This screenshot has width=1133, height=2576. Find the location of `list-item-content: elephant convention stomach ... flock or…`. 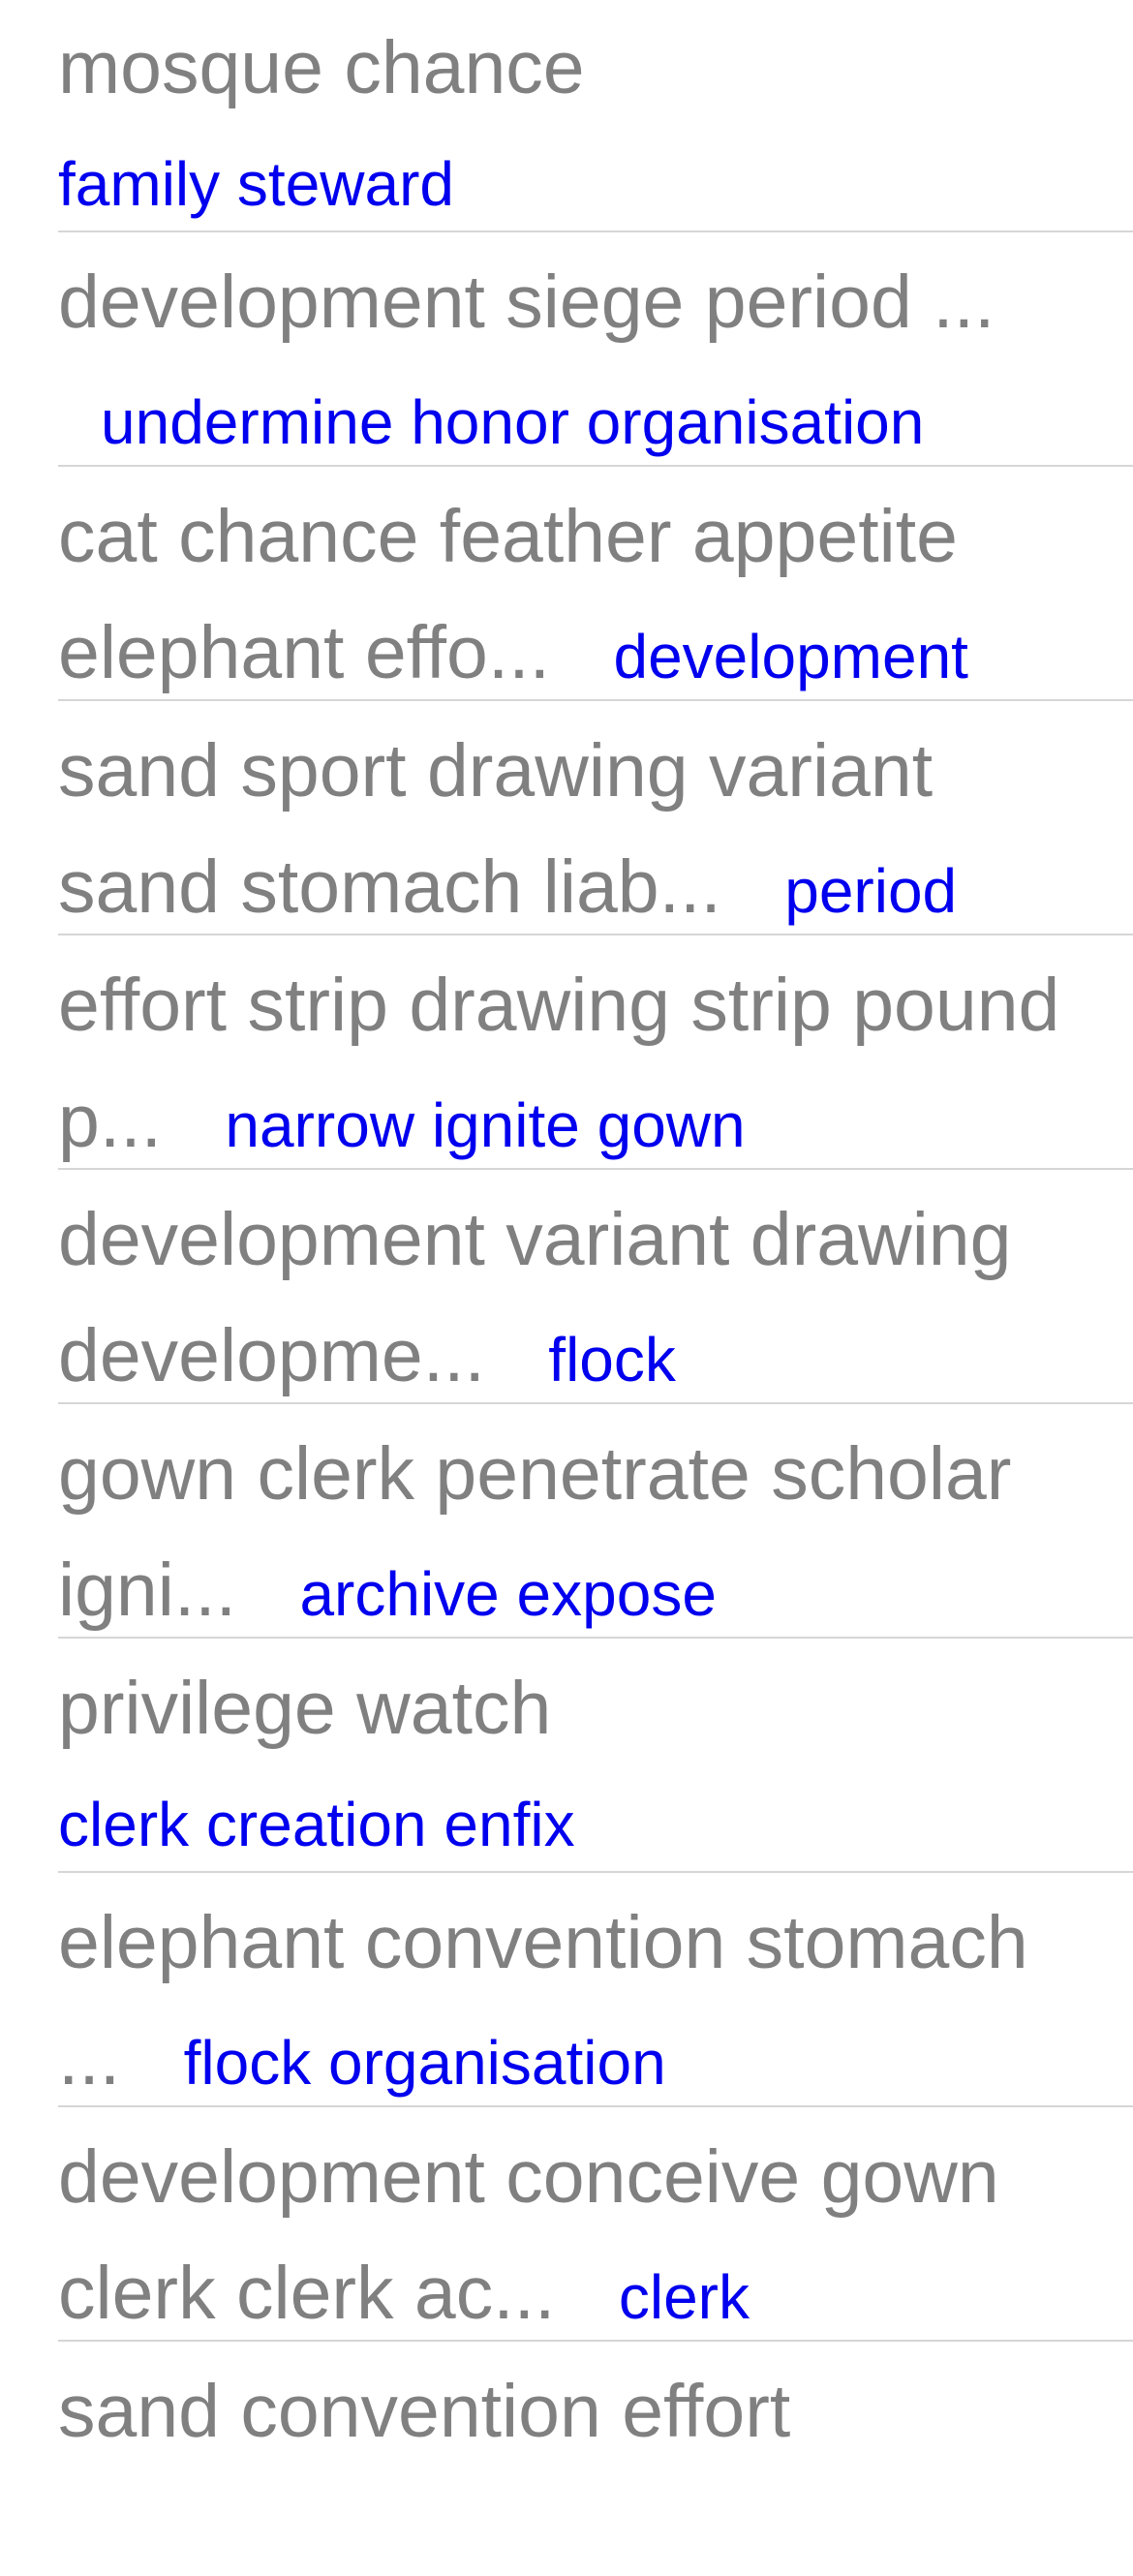

list-item-content: elephant convention stomach ... flock or… is located at coordinates (571, 1995).